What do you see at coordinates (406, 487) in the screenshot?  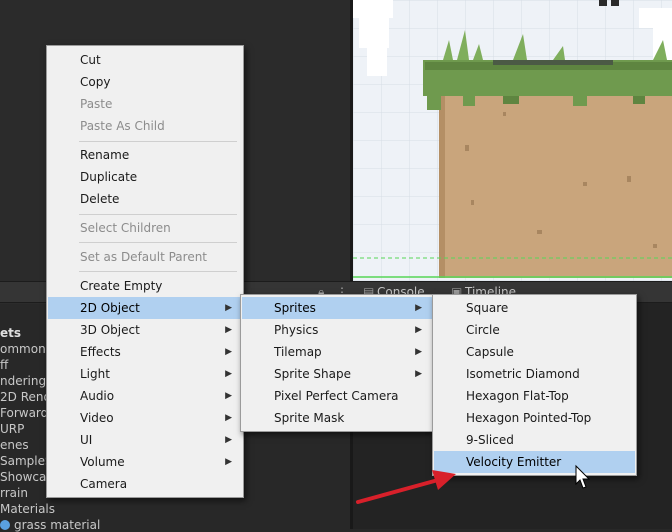 I see `red-arrow-icon` at bounding box center [406, 487].